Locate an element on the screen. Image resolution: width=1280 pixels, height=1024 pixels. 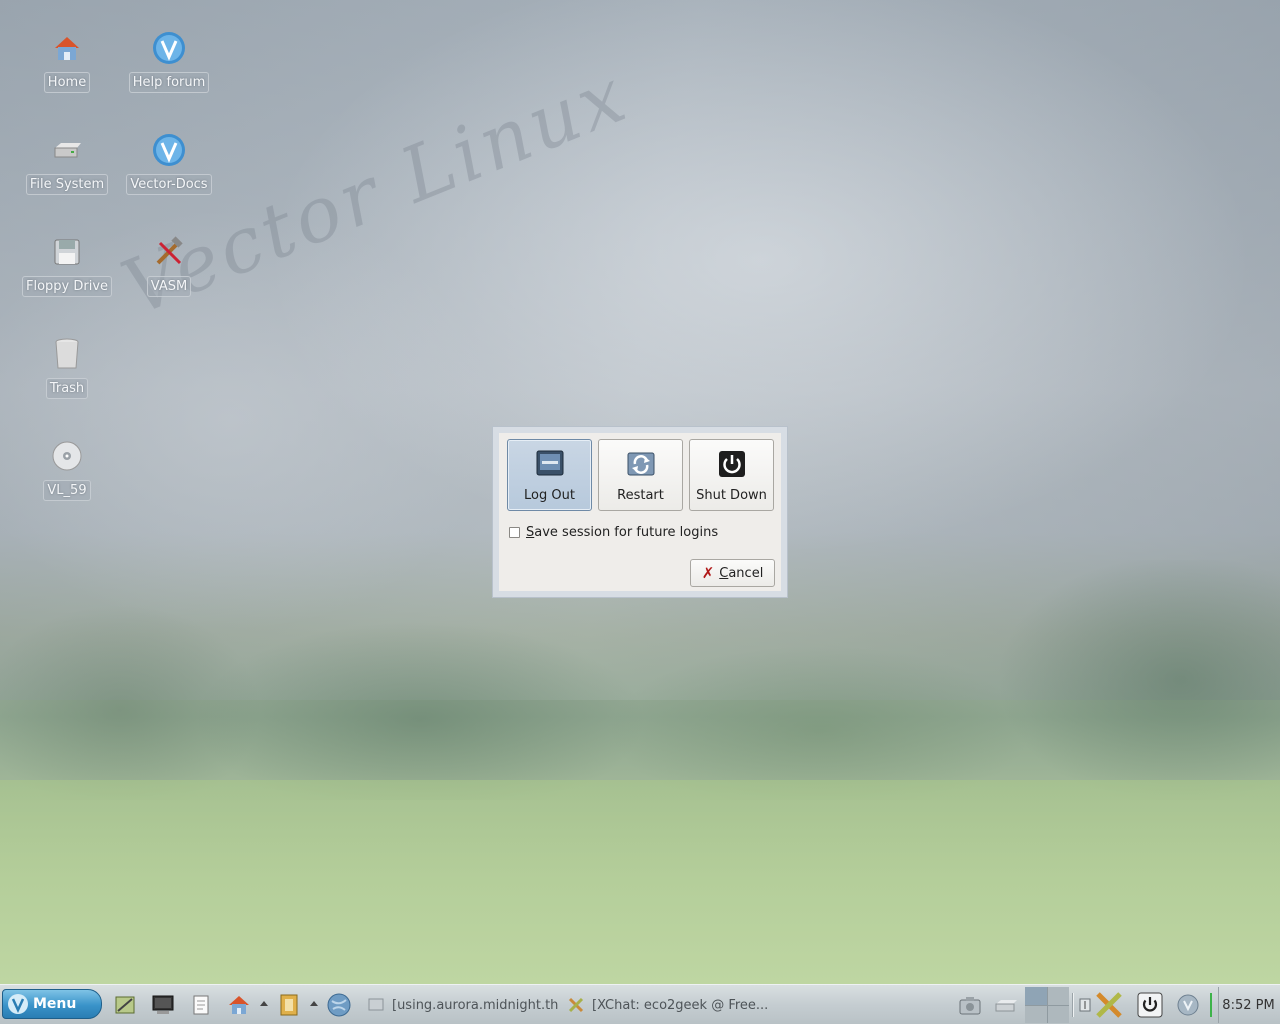
cancel-button: ✗ Cancel is located at coordinates (732, 573).